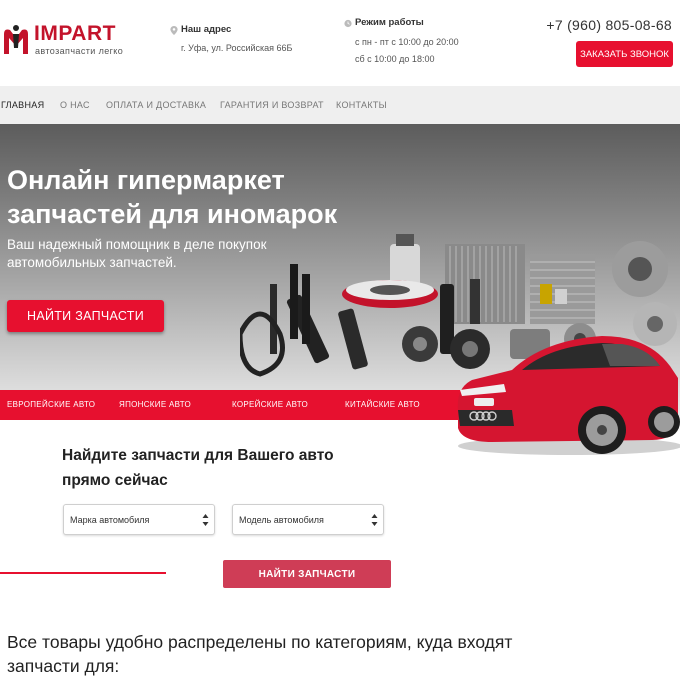 The image size is (680, 680). I want to click on logo: IMPART автозапчасти легко, so click(67, 42).